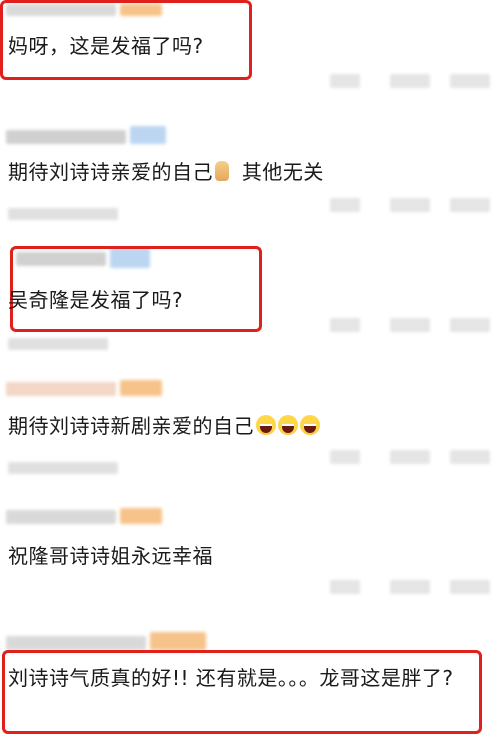  I want to click on comment-text: 吴奇隆是发福了吗?, so click(96, 300).